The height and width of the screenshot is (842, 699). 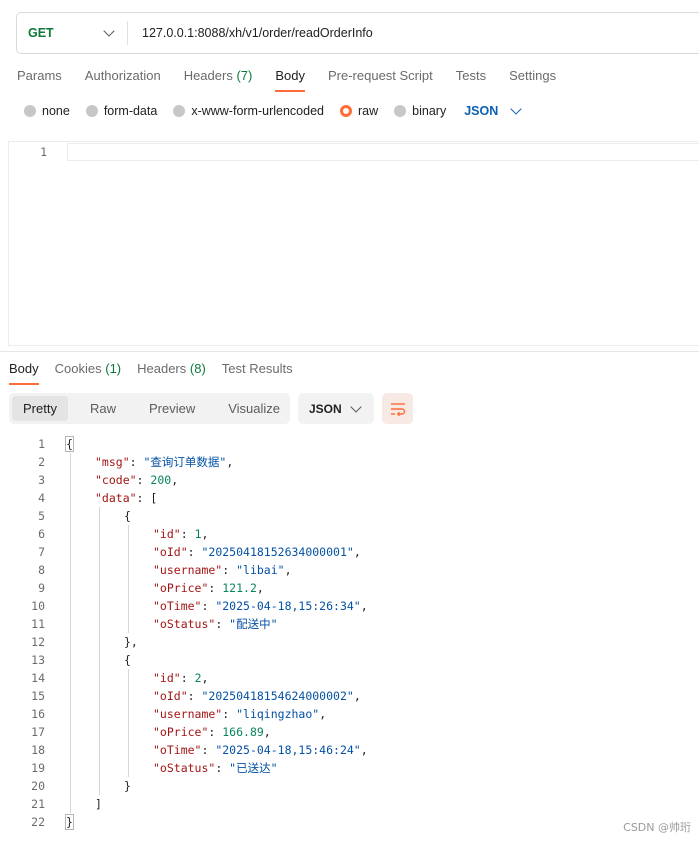 What do you see at coordinates (471, 80) in the screenshot?
I see `tab-tests: Tests` at bounding box center [471, 80].